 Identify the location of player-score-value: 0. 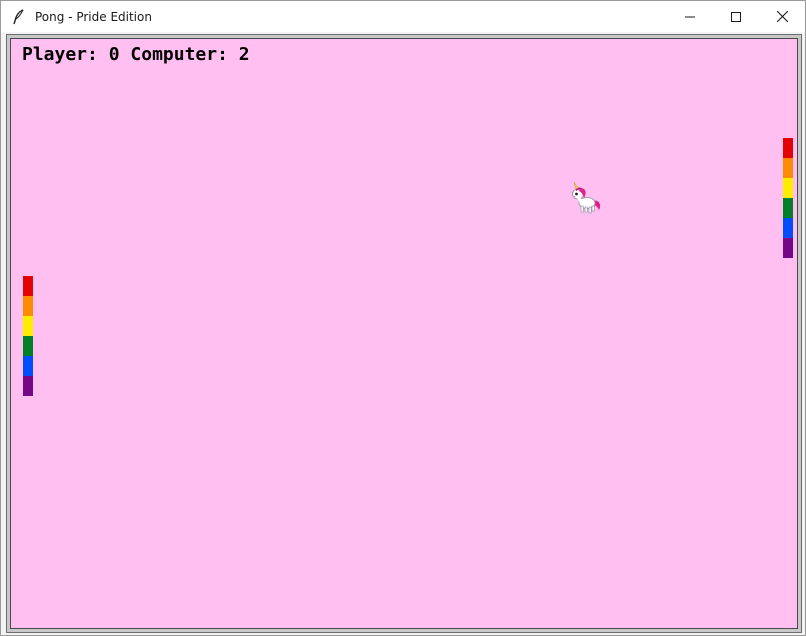
(114, 54).